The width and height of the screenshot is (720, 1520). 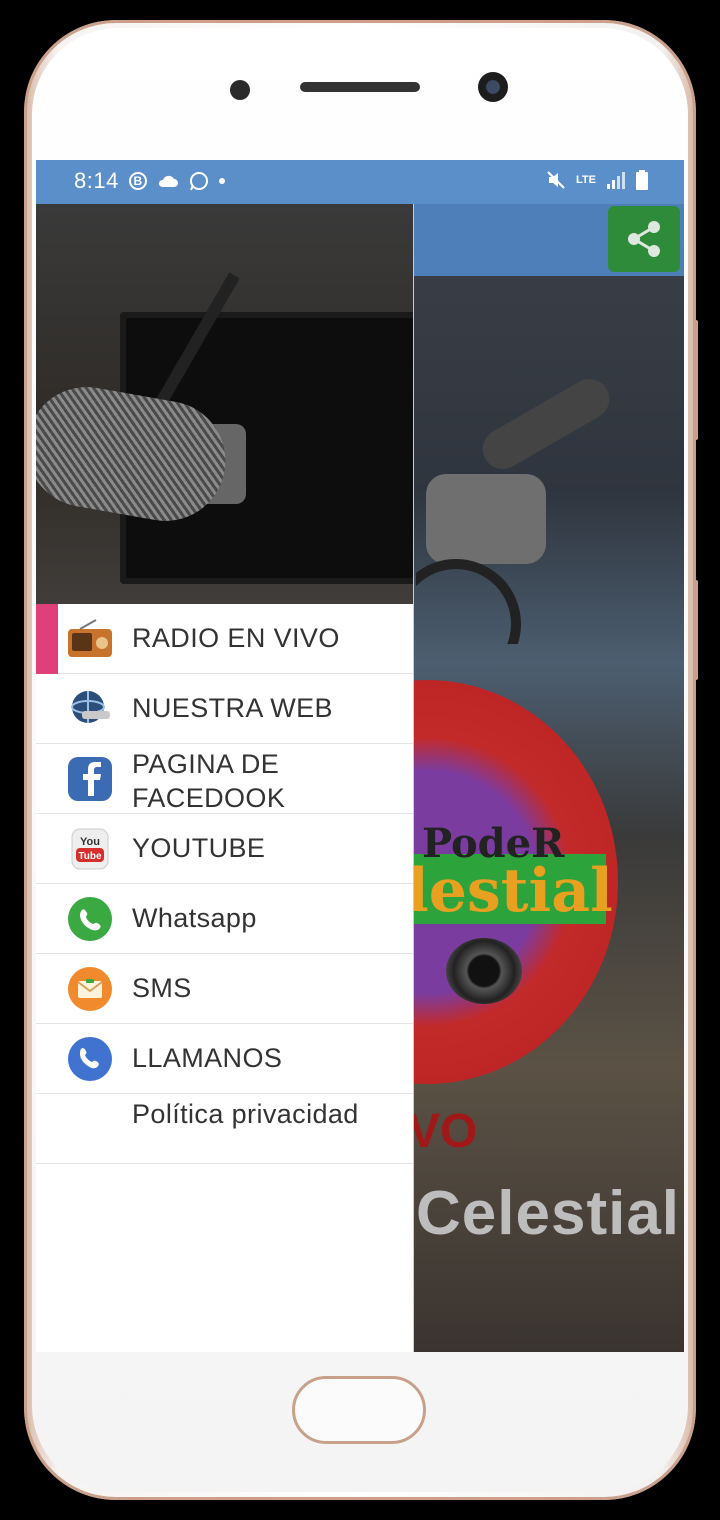 What do you see at coordinates (240, 90) in the screenshot?
I see `proximity-sensor` at bounding box center [240, 90].